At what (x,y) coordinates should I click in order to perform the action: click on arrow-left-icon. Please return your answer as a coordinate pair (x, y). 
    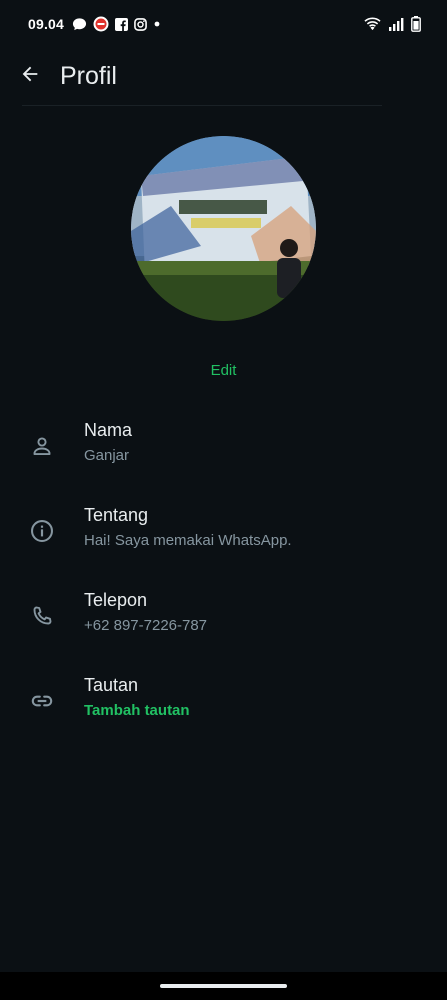
    Looking at the image, I should click on (30, 76).